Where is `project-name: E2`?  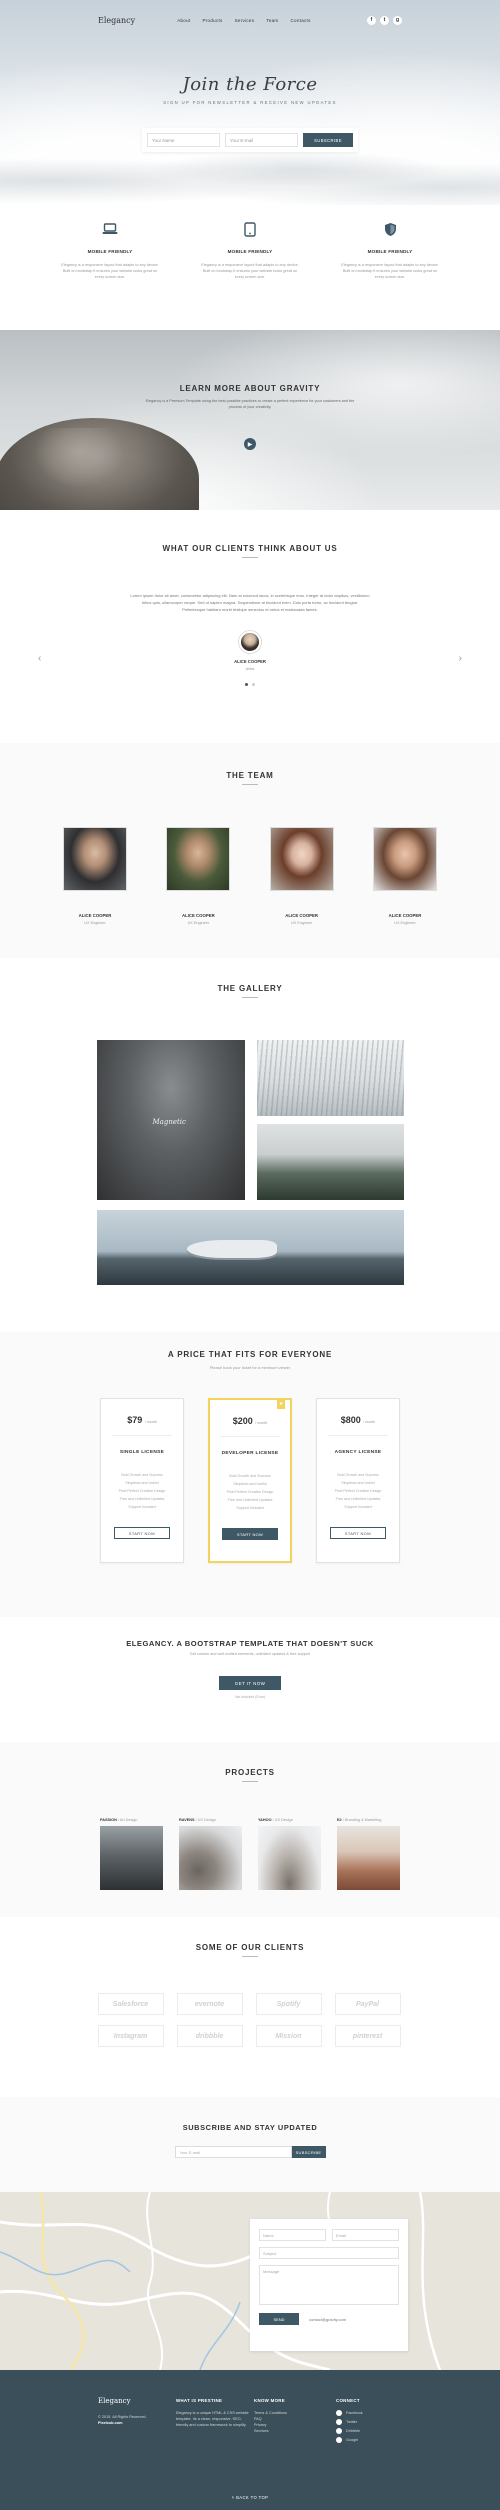
project-name: E2 is located at coordinates (339, 1820).